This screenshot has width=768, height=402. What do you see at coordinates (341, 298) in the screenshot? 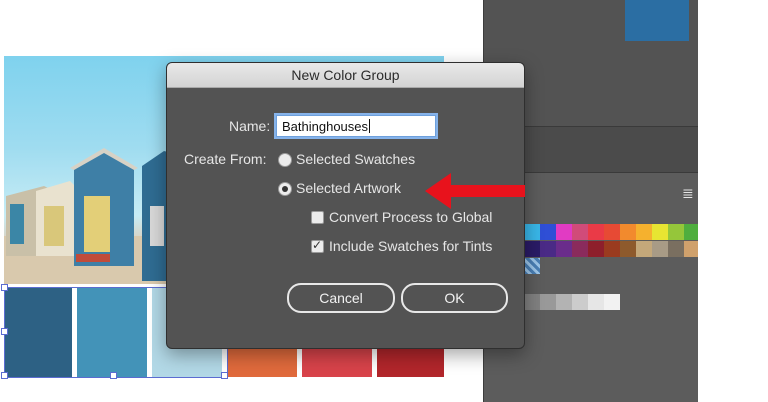
I see `cancel-button: Cancel` at bounding box center [341, 298].